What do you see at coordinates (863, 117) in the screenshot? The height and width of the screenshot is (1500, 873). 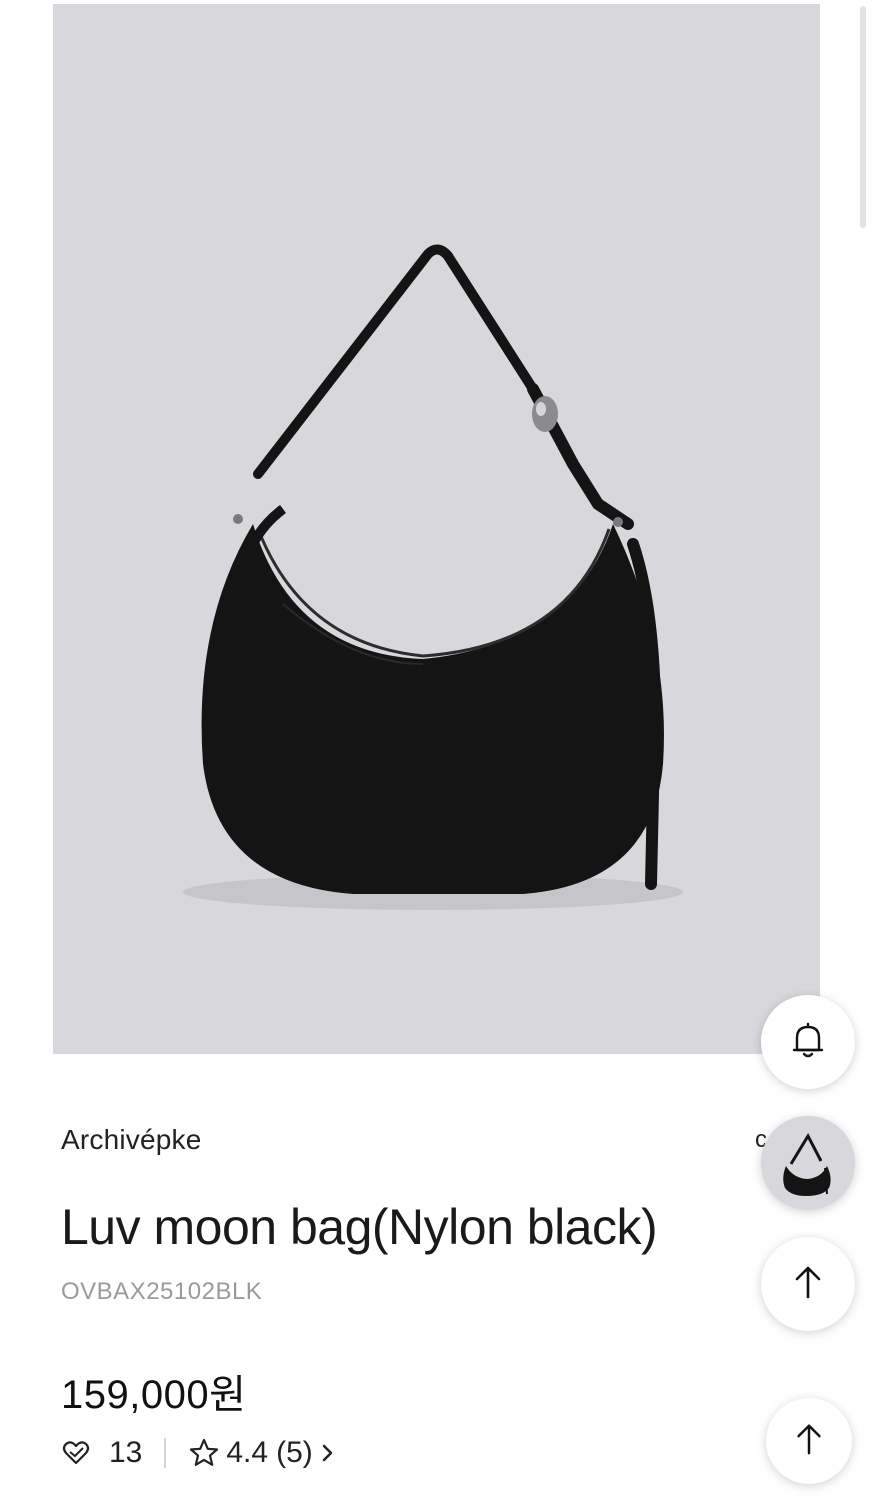 I see `page-scrollbar` at bounding box center [863, 117].